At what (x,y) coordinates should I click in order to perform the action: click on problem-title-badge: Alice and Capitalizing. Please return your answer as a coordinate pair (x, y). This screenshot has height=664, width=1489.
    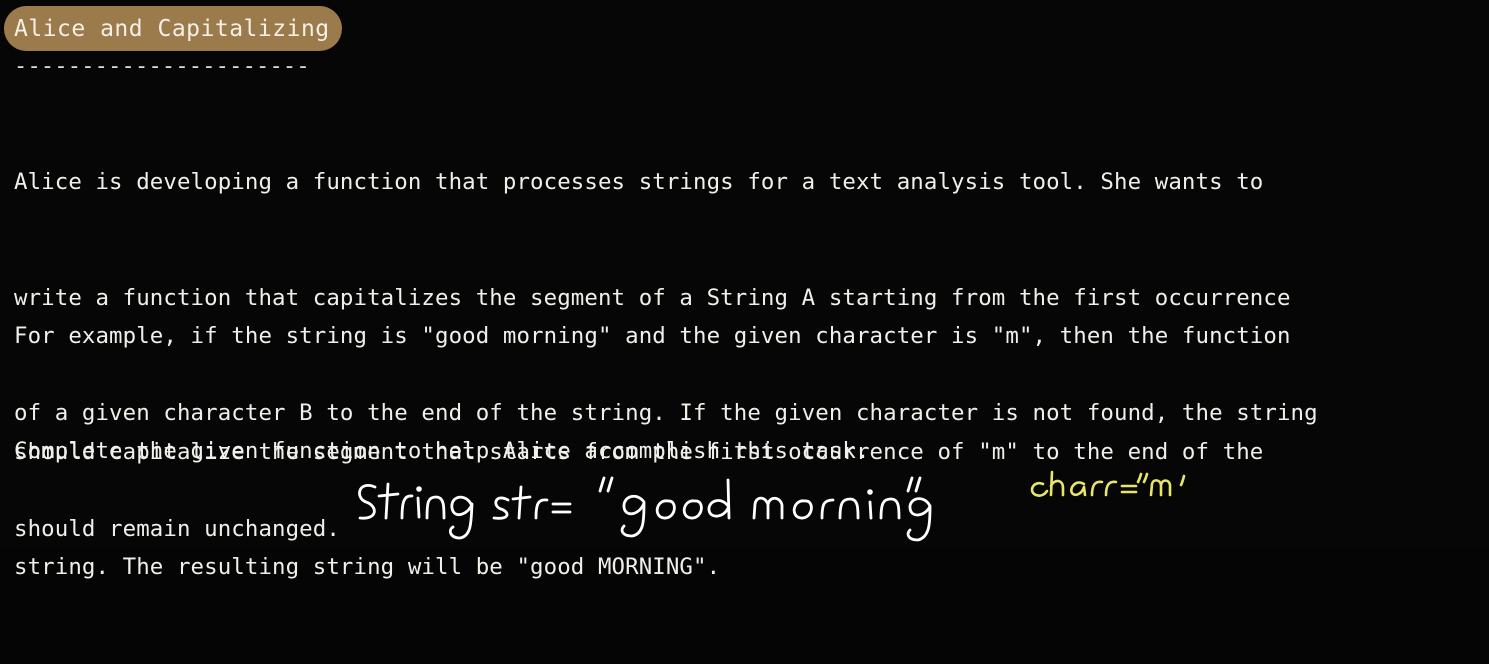
    Looking at the image, I should click on (173, 28).